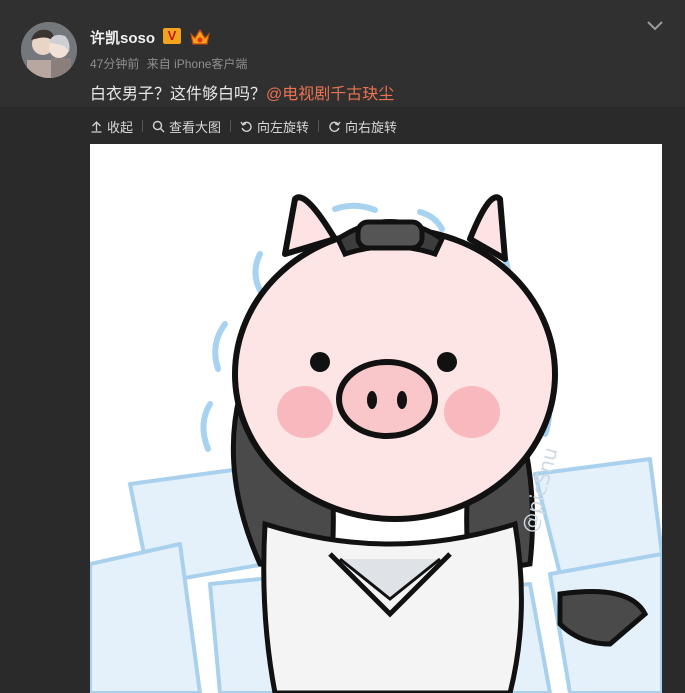  Describe the element at coordinates (114, 64) in the screenshot. I see `post-time: 47分钟前` at that location.